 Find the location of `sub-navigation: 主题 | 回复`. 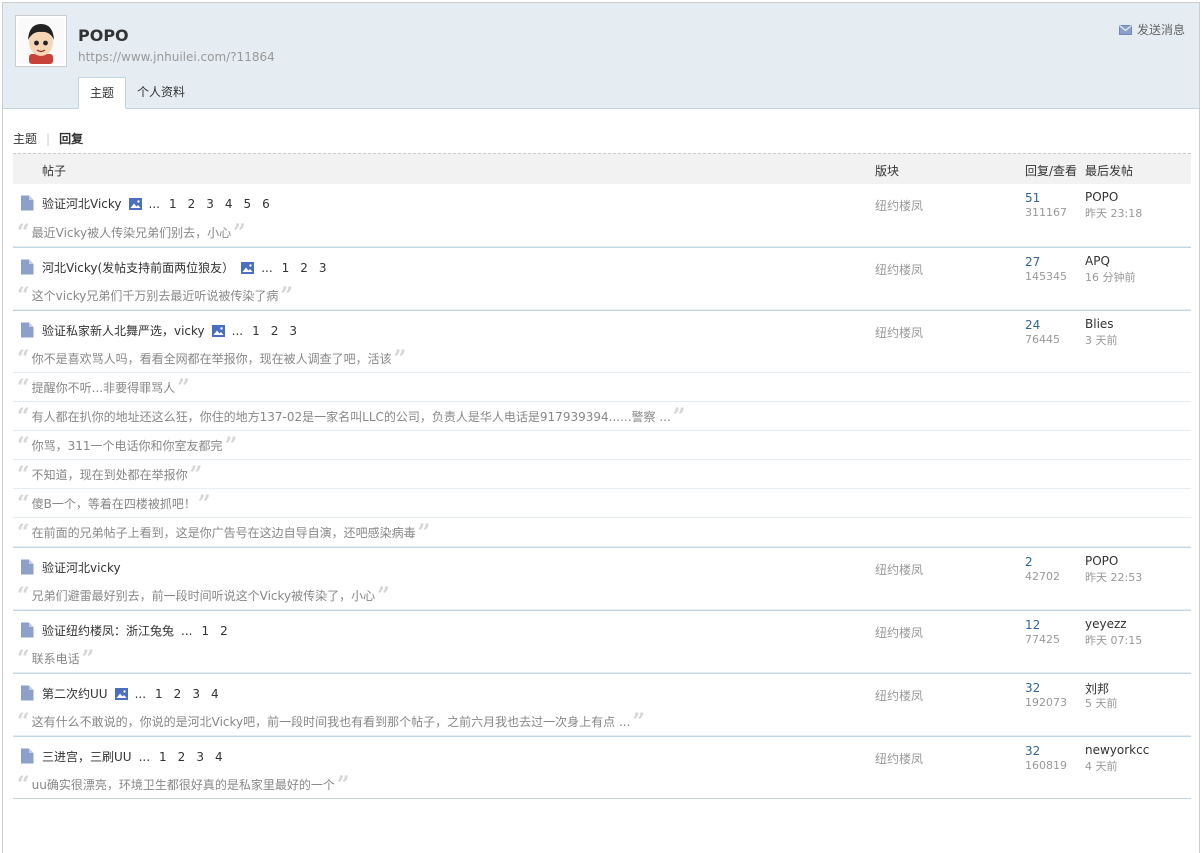

sub-navigation: 主题 | 回复 is located at coordinates (48, 138).